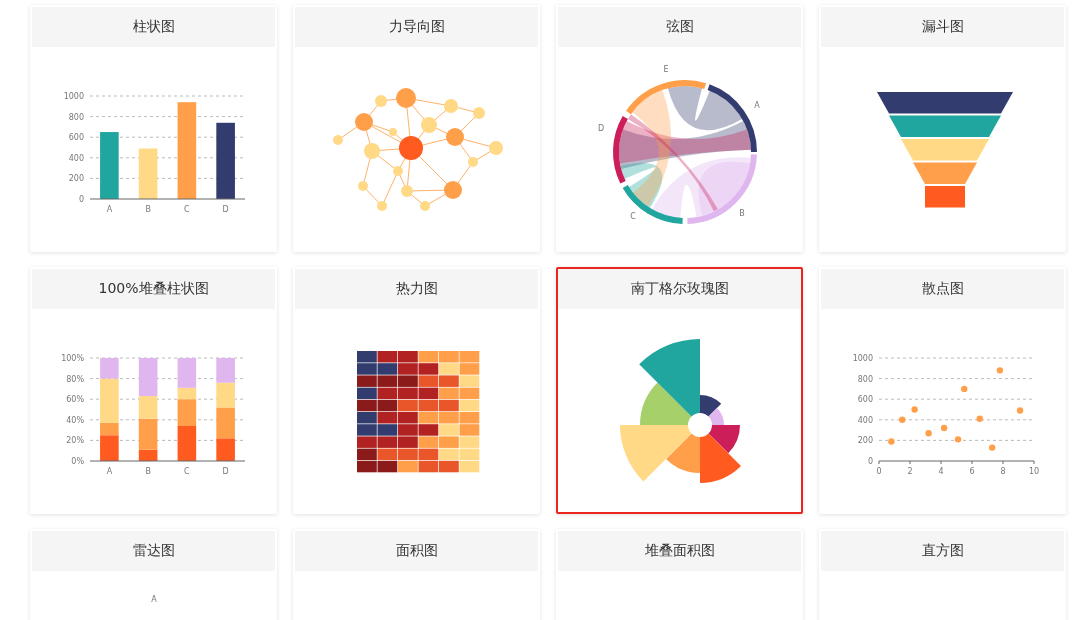 This screenshot has width=1080, height=620. I want to click on tick-label: 80%, so click(75, 379).